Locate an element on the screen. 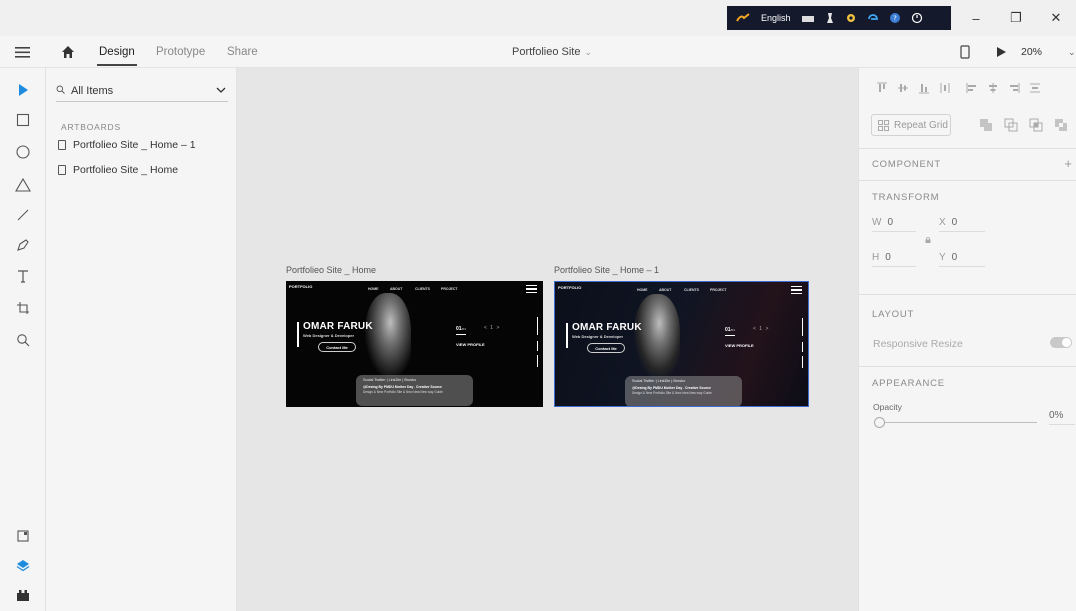 This screenshot has height=611, width=1076. plugins-icon is located at coordinates (23, 595).